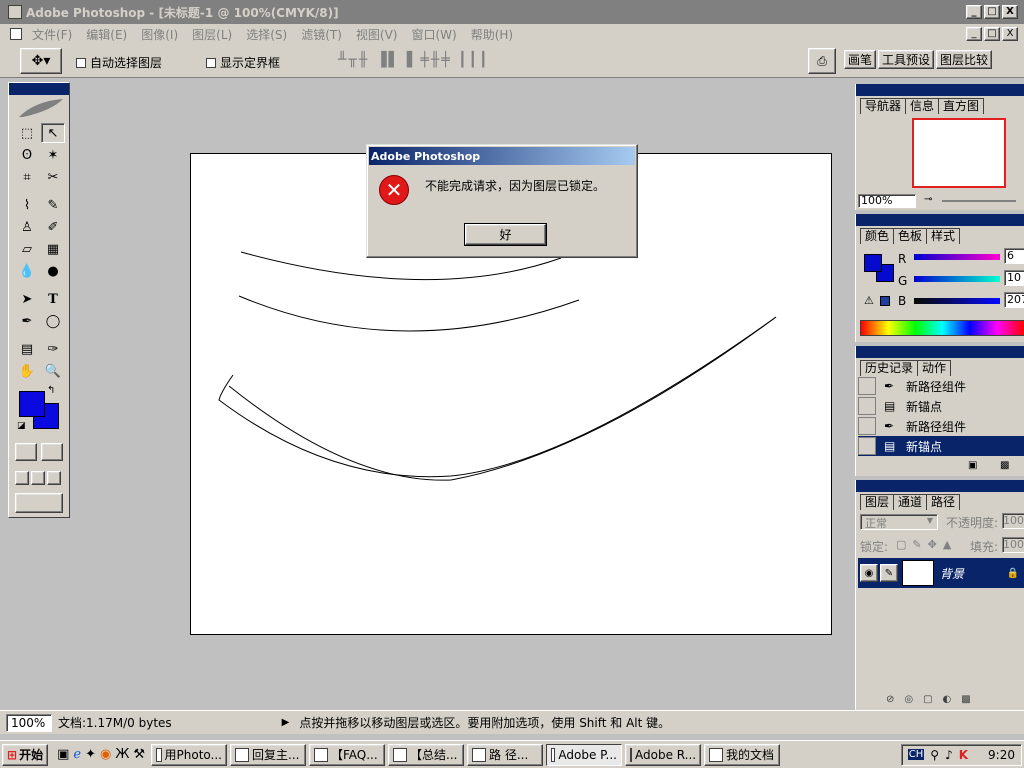  What do you see at coordinates (943, 502) in the screenshot?
I see `tab-paths: 路径` at bounding box center [943, 502].